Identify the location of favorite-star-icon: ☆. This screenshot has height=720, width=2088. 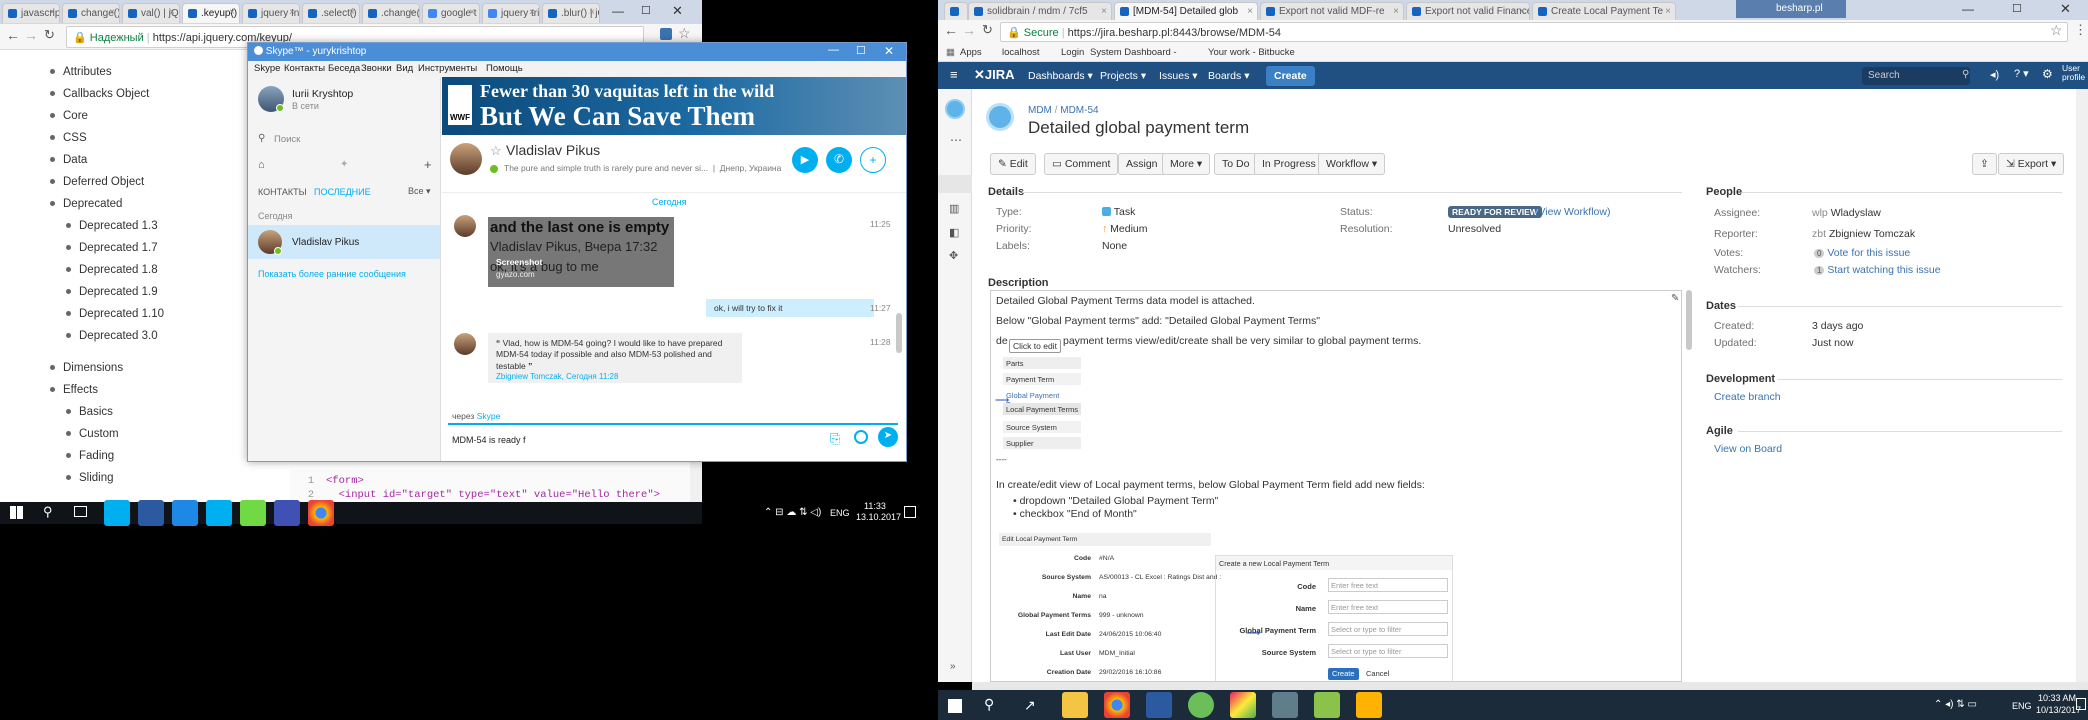
(496, 151).